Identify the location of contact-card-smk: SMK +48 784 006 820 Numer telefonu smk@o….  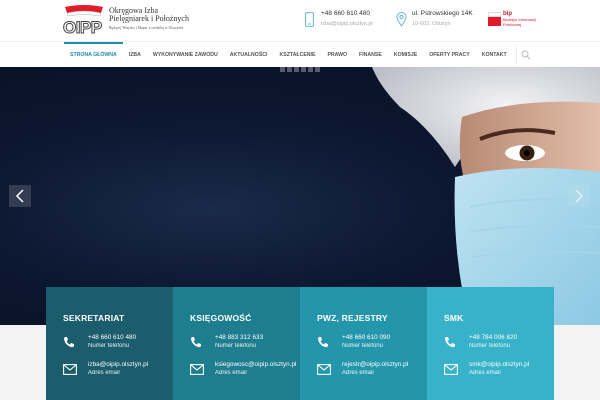
(490, 343).